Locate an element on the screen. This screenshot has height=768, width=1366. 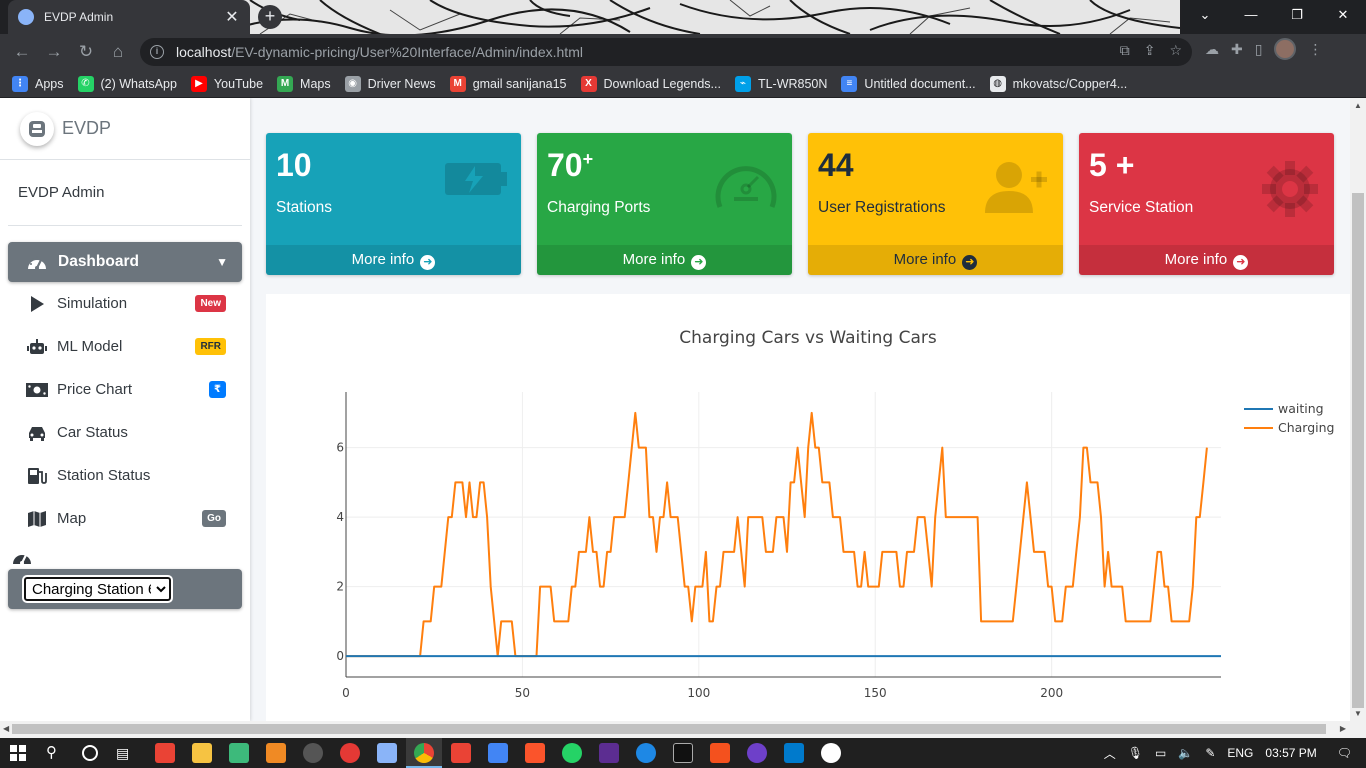
whatsapp-icon is located at coordinates (572, 753).